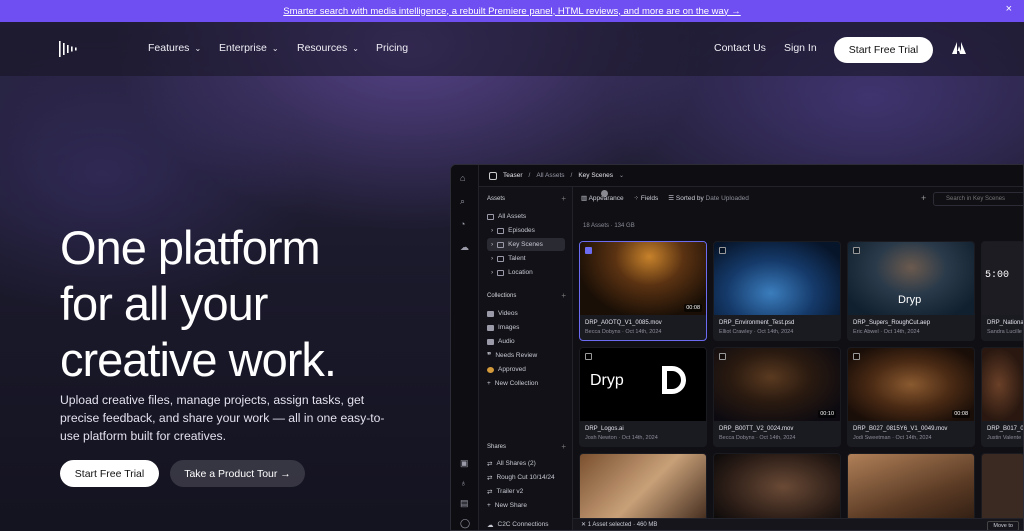  I want to click on move-to-button: Move to, so click(1003, 525).